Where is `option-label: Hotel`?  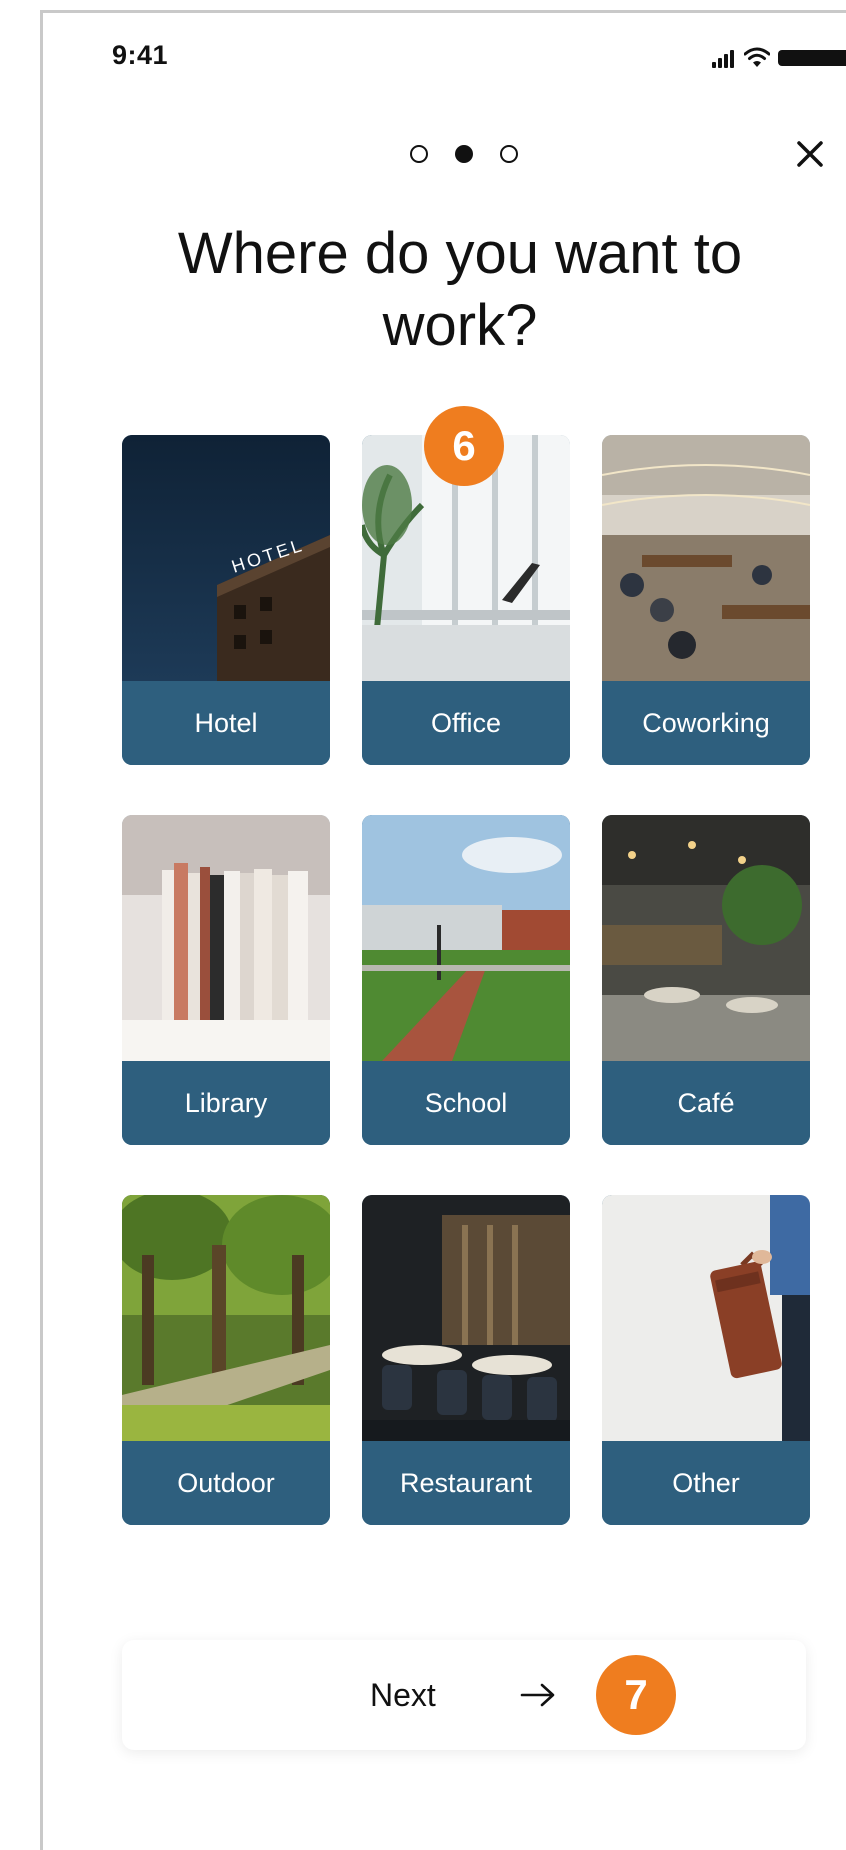
option-label: Hotel is located at coordinates (226, 723).